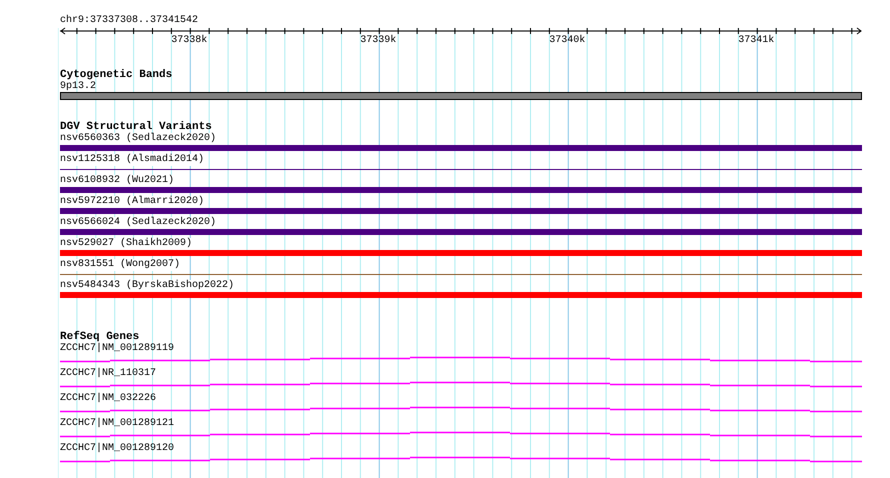 Image resolution: width=890 pixels, height=478 pixels. Describe the element at coordinates (108, 374) in the screenshot. I see `gene-label: ZCCHC7|NR_110317` at that location.